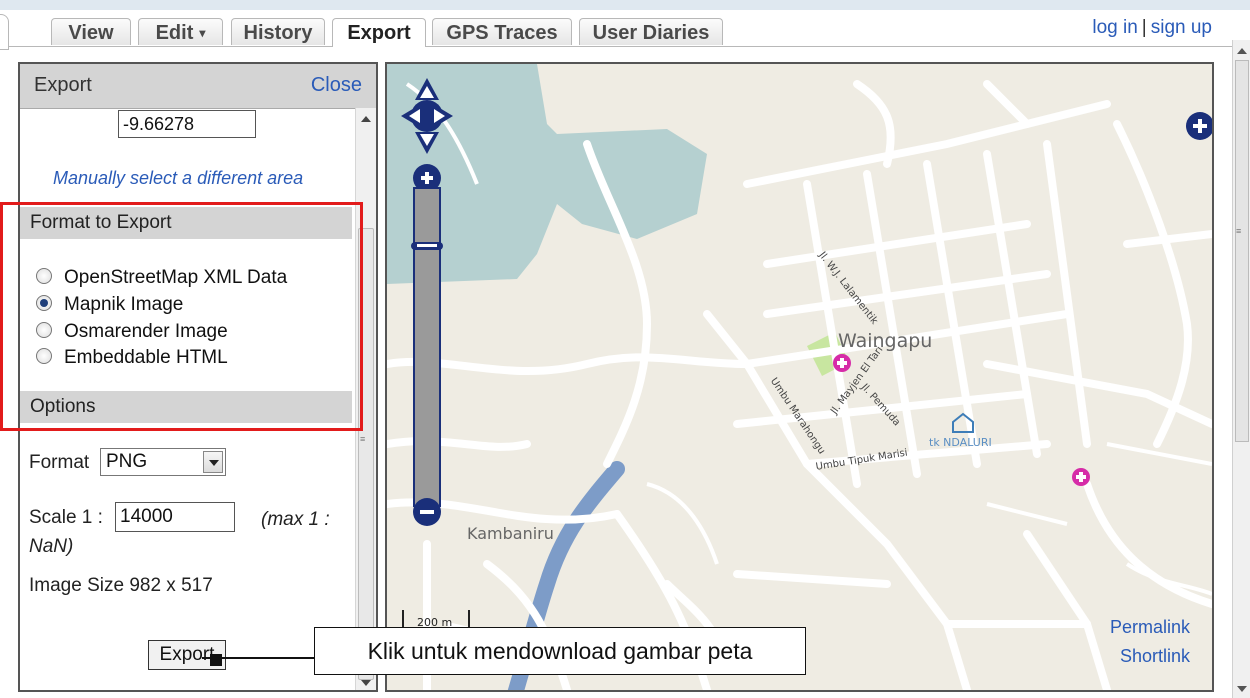 The height and width of the screenshot is (698, 1250). Describe the element at coordinates (1114, 27) in the screenshot. I see `login-link: log in` at that location.